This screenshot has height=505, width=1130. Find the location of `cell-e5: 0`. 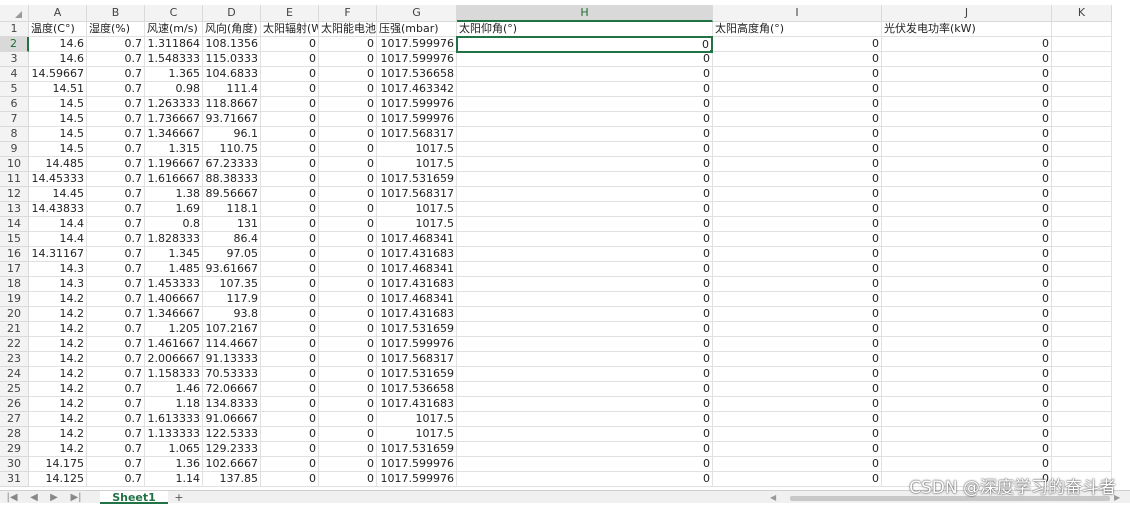

cell-e5: 0 is located at coordinates (290, 89).